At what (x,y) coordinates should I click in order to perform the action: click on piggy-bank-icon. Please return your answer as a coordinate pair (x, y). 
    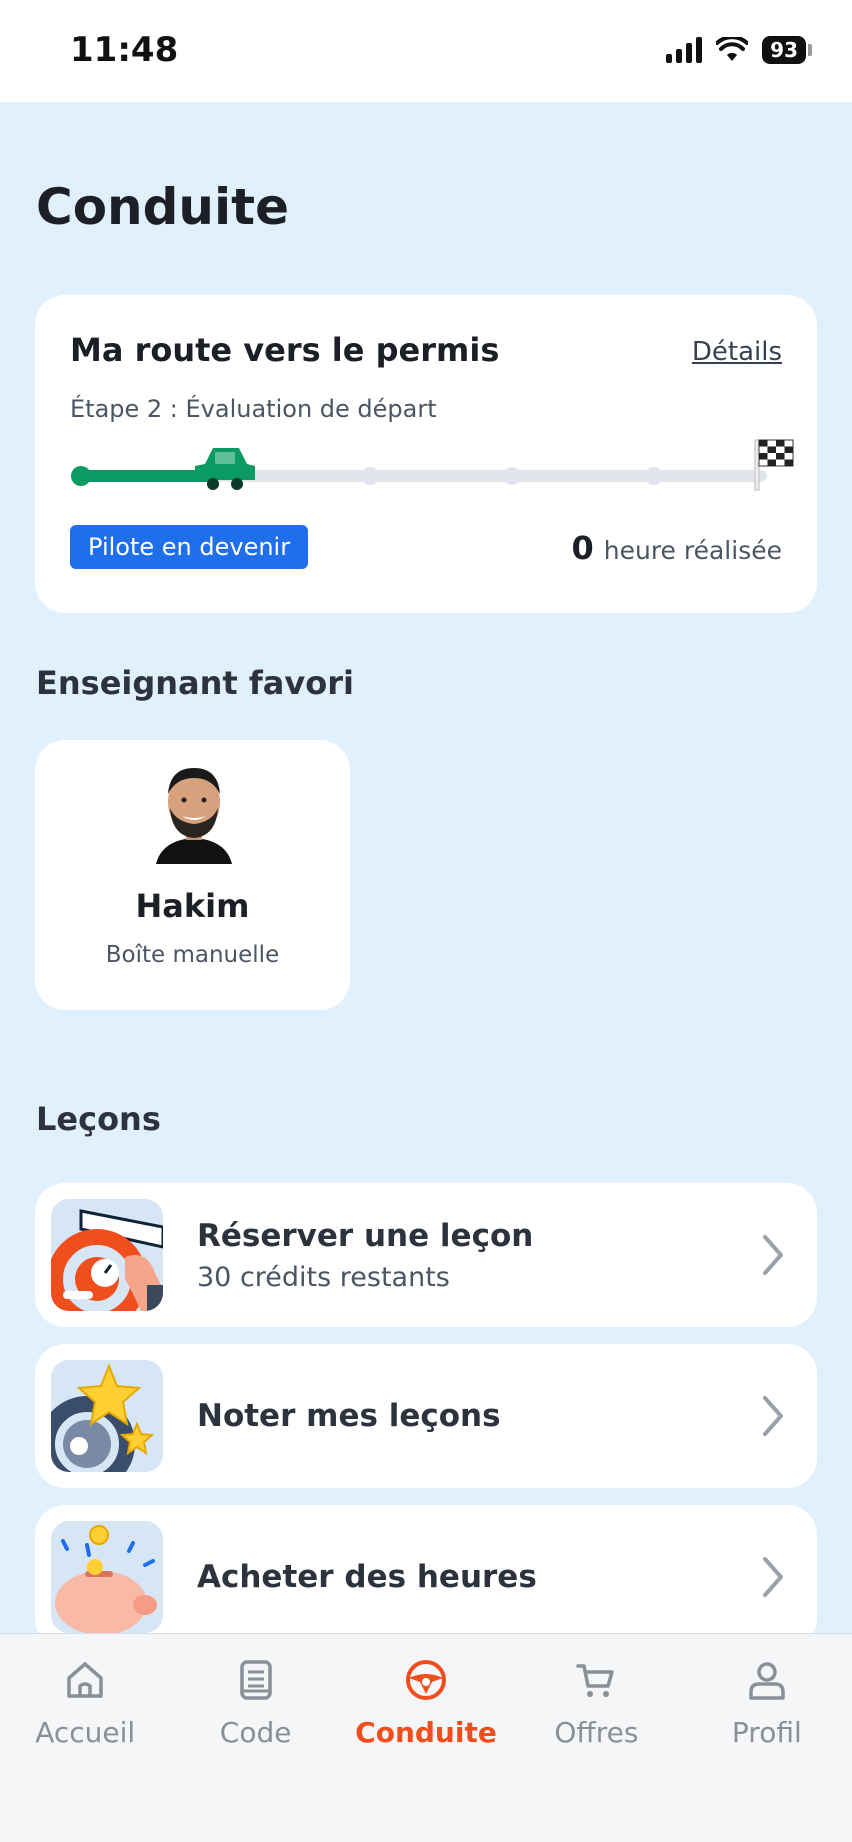
    Looking at the image, I should click on (107, 1577).